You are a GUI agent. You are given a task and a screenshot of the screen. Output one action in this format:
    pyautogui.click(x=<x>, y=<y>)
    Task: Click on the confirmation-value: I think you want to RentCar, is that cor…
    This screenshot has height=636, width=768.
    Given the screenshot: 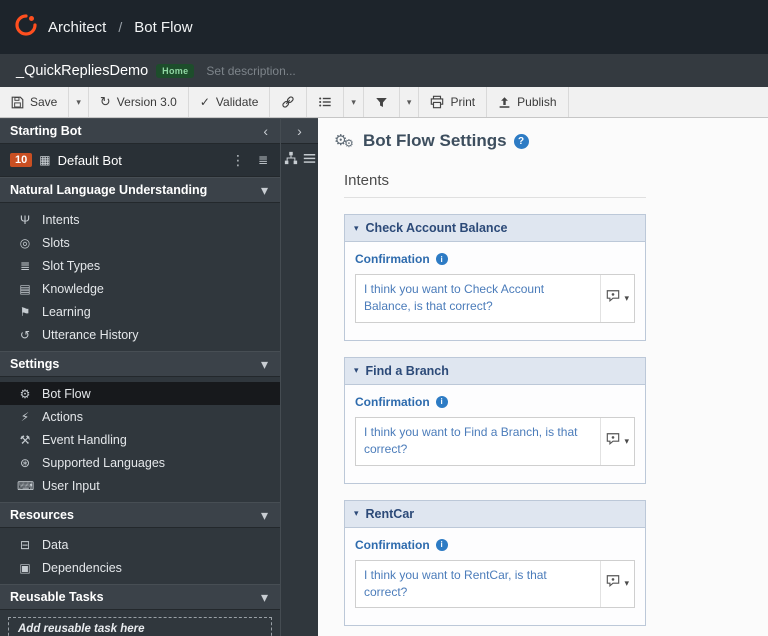 What is the action you would take?
    pyautogui.click(x=478, y=584)
    